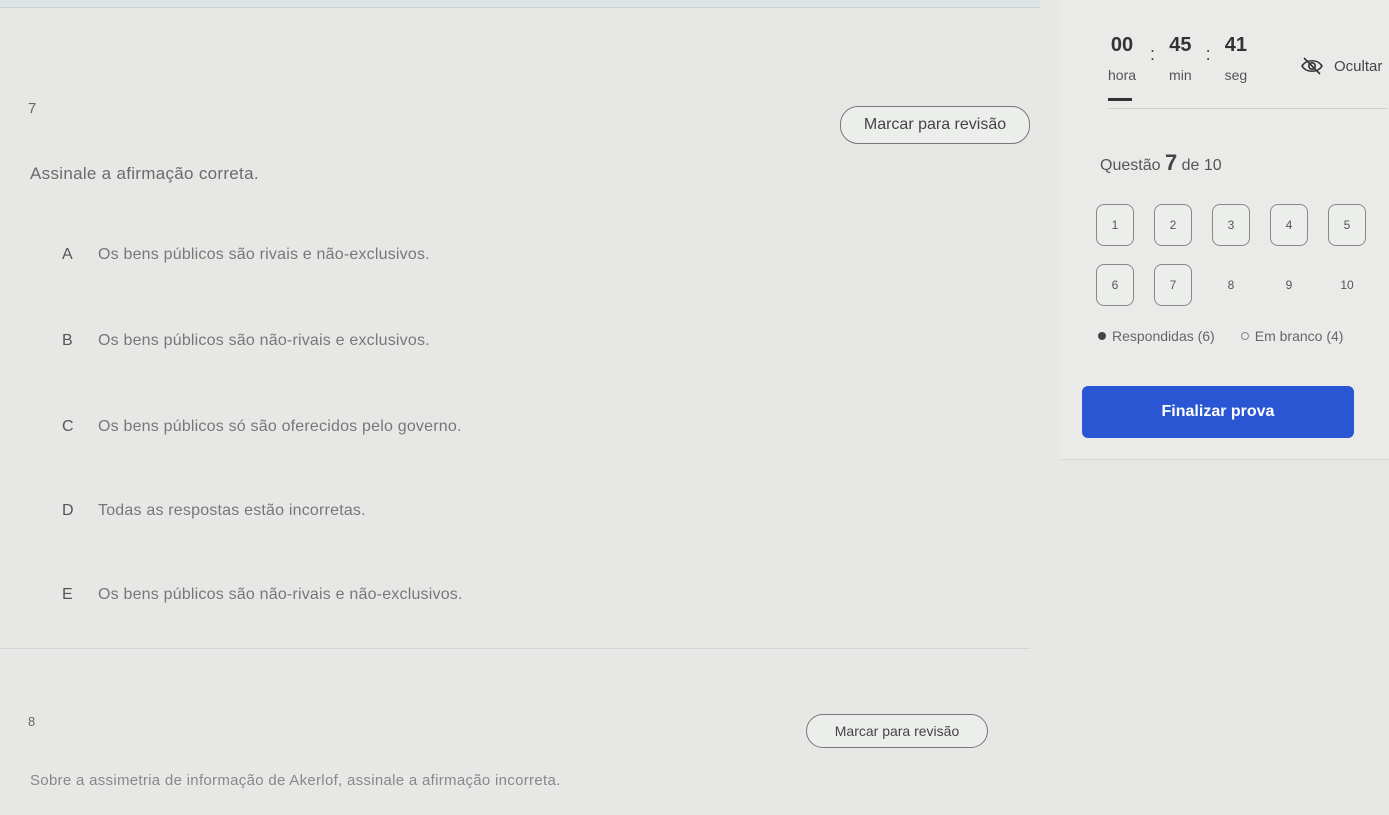 The height and width of the screenshot is (815, 1389). What do you see at coordinates (1171, 162) in the screenshot?
I see `question-counter-current: 7` at bounding box center [1171, 162].